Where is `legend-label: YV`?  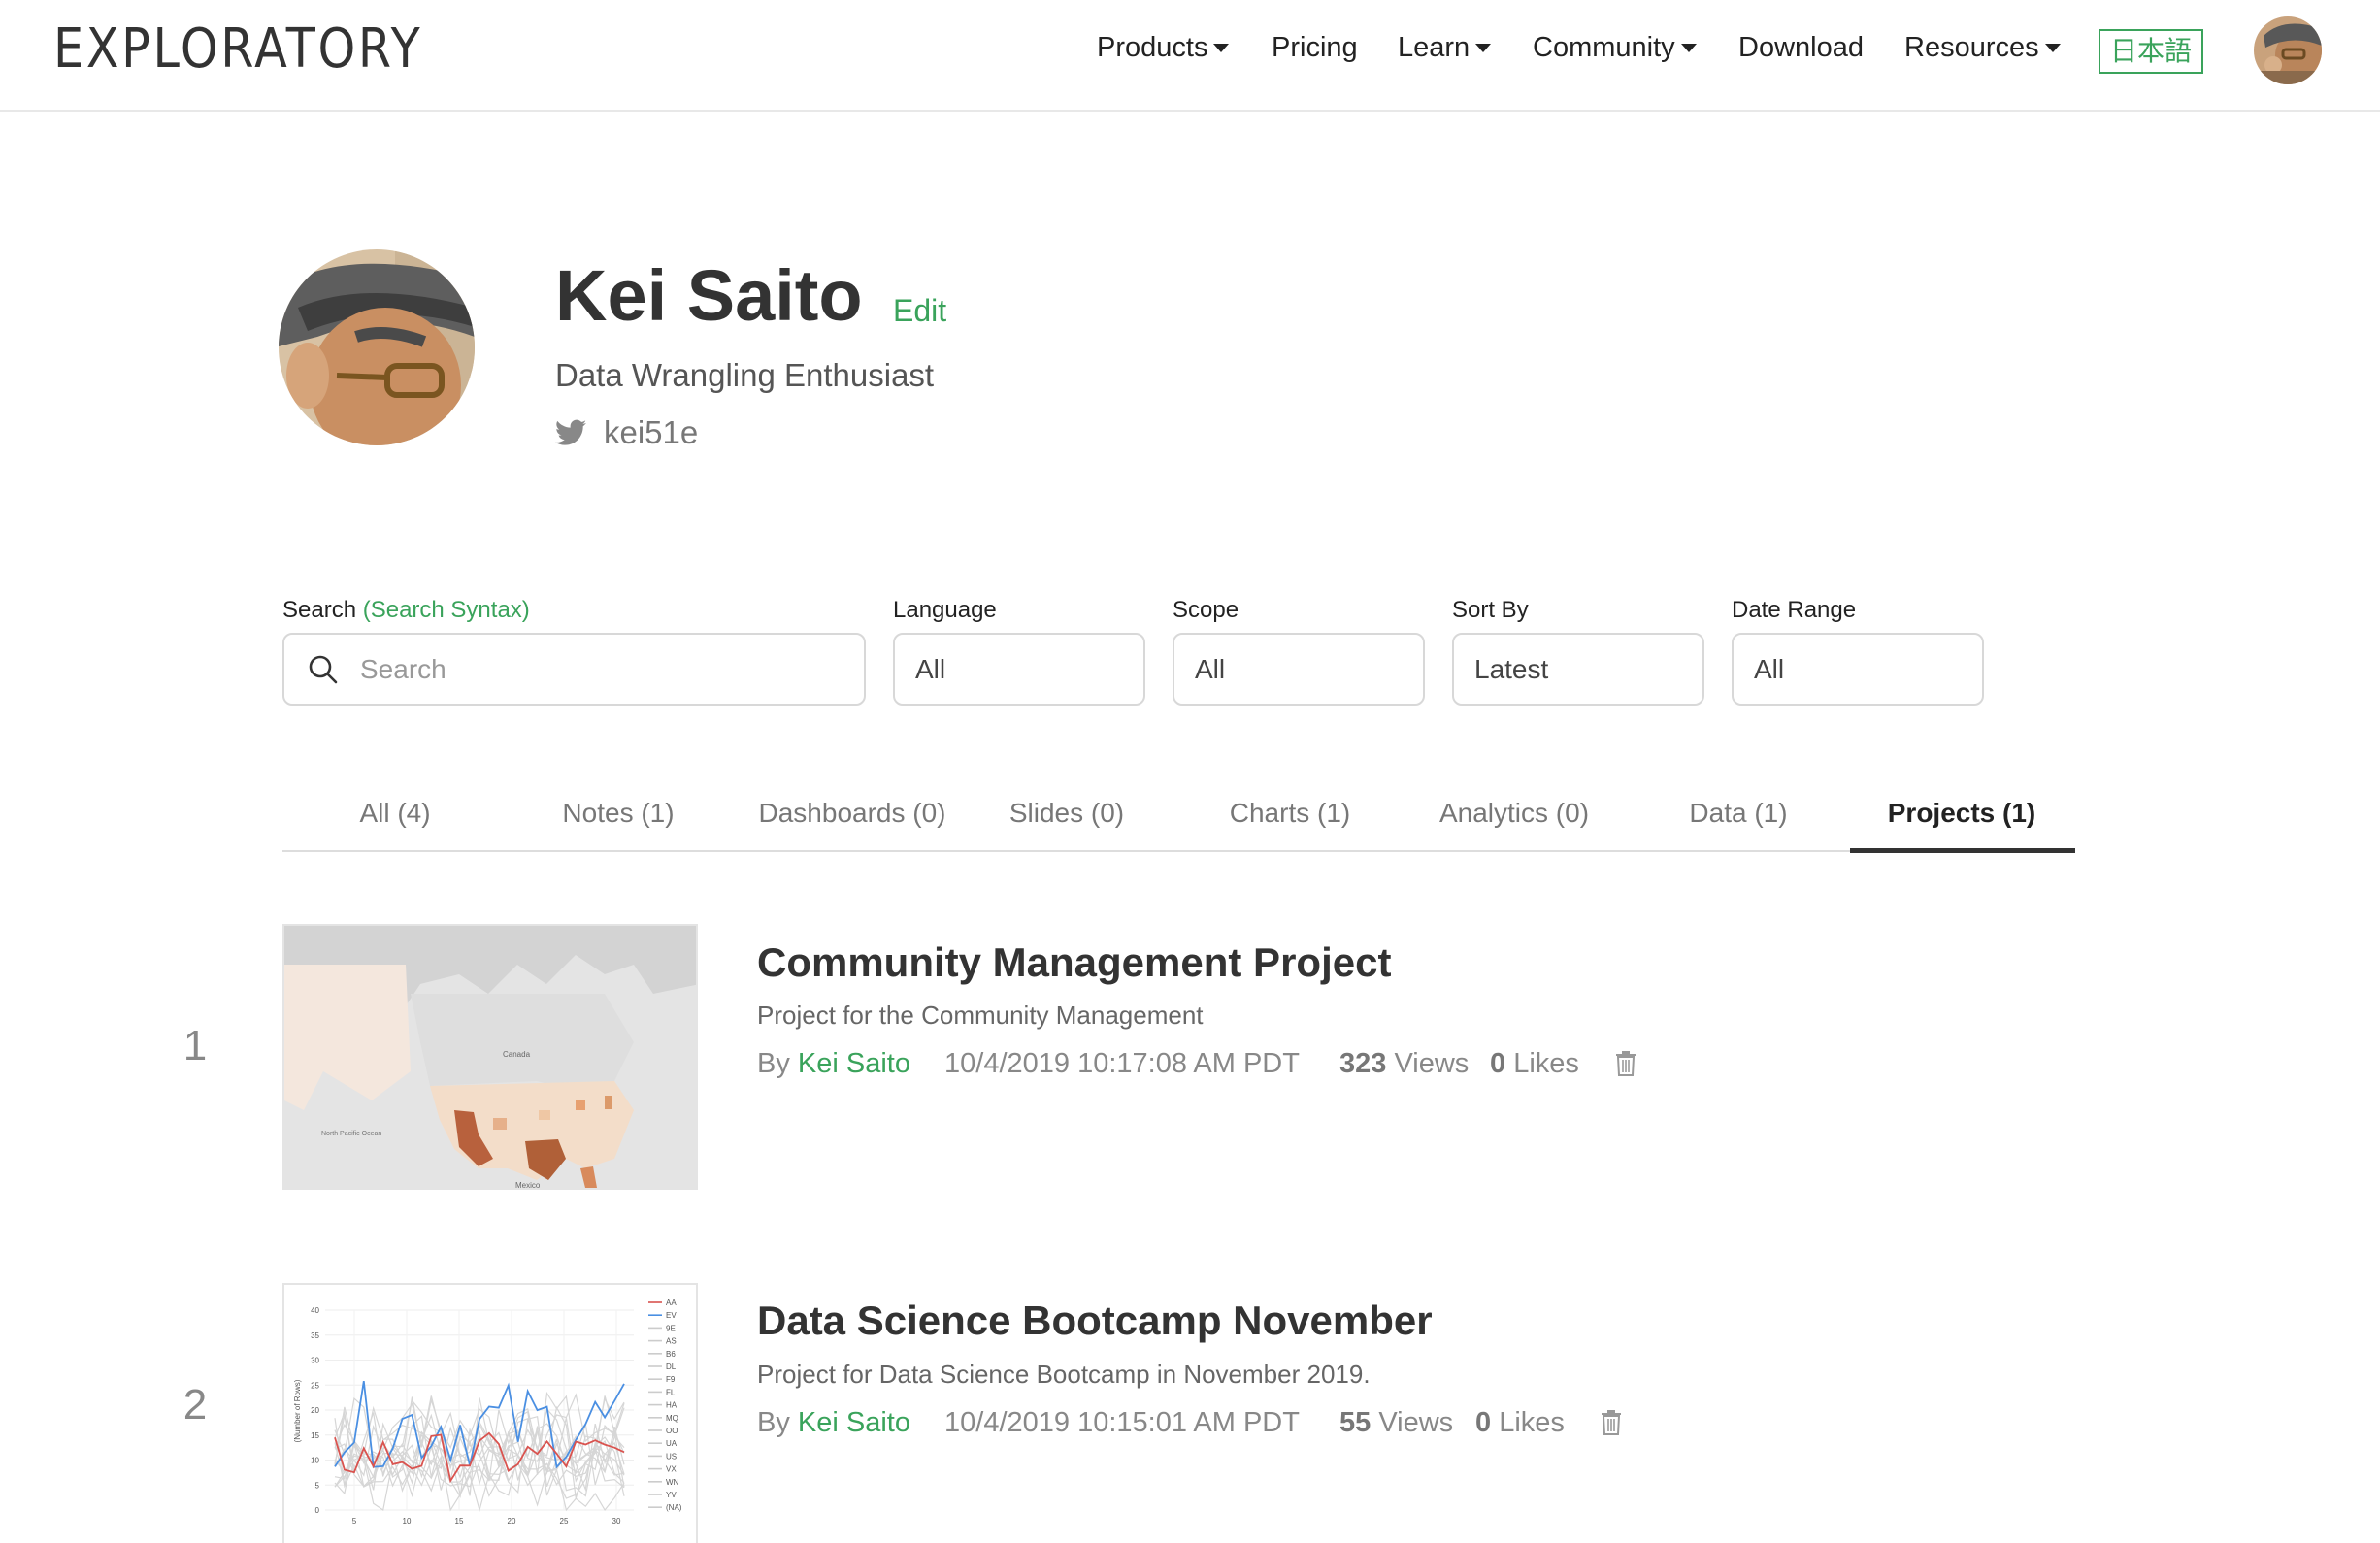 legend-label: YV is located at coordinates (671, 1495).